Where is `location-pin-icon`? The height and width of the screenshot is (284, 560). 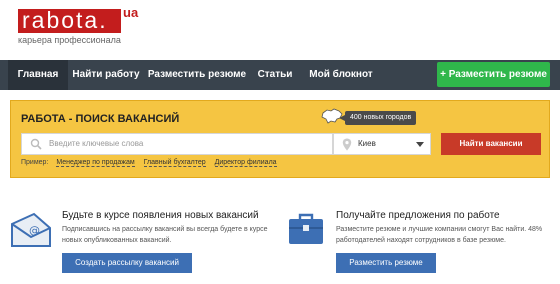
location-pin-icon is located at coordinates (347, 144).